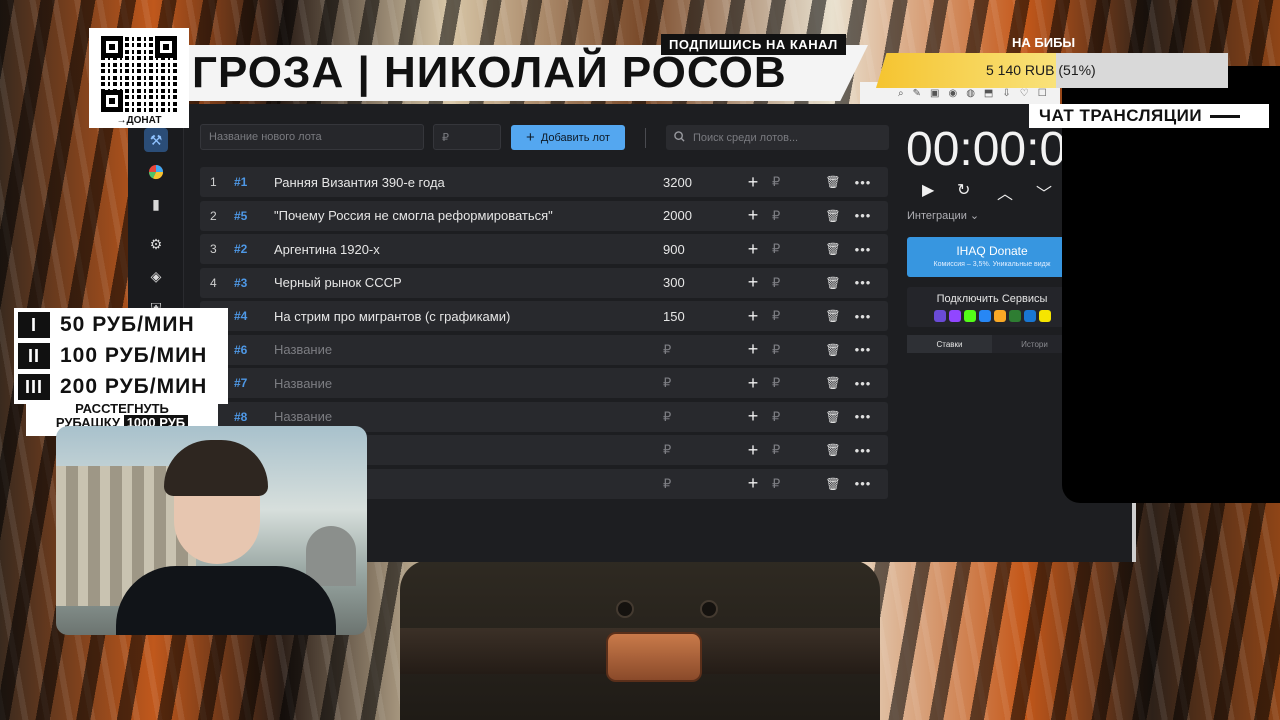  I want to click on chevron-up-icon: ︿, so click(1005, 192).